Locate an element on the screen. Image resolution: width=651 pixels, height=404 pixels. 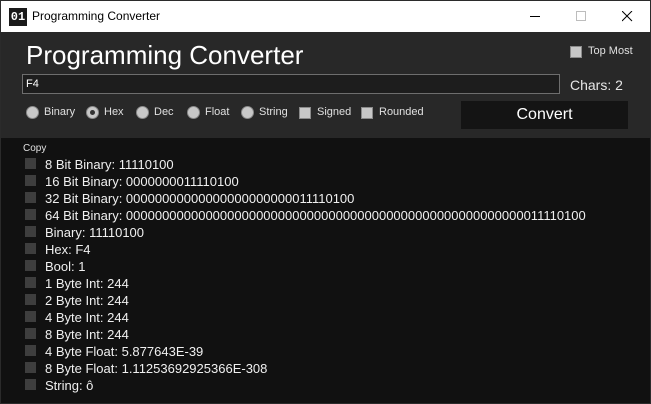
result-text: 16 Bit Binary: 0000000011110100 is located at coordinates (142, 181).